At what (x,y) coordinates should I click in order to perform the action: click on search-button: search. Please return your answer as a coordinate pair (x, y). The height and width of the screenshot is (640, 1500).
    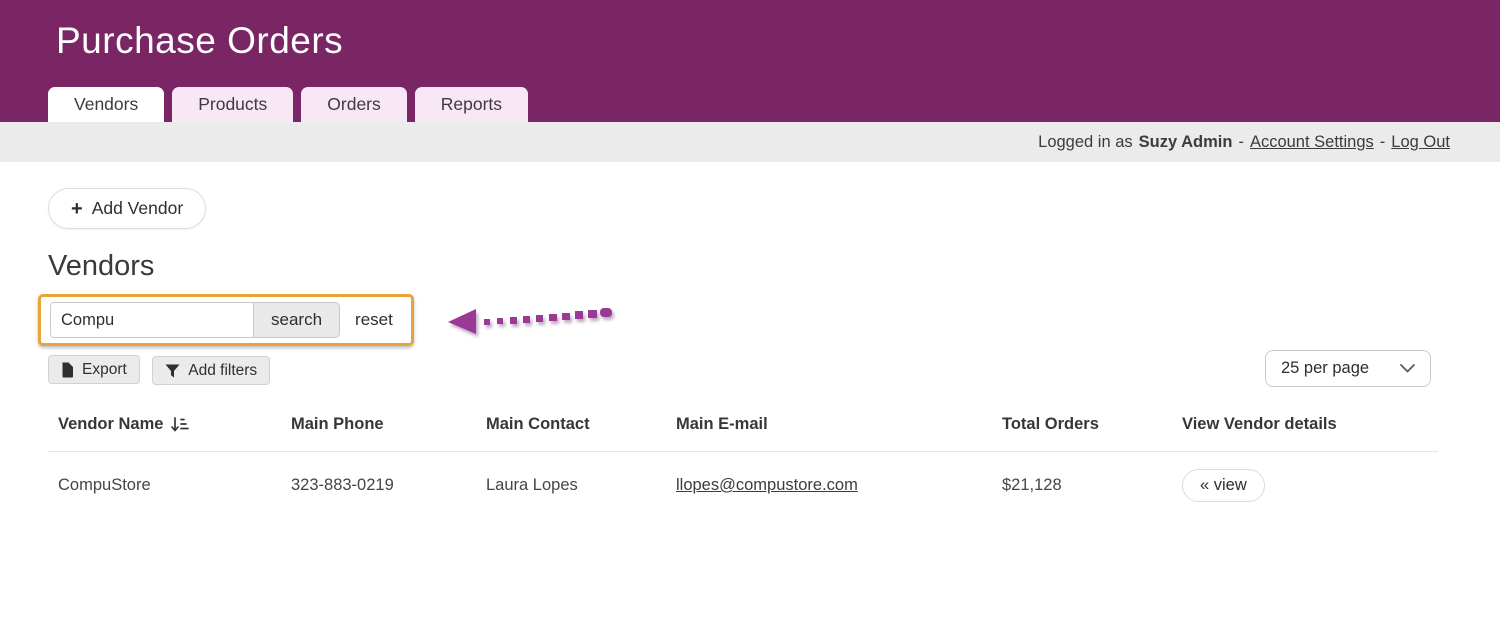
    Looking at the image, I should click on (297, 320).